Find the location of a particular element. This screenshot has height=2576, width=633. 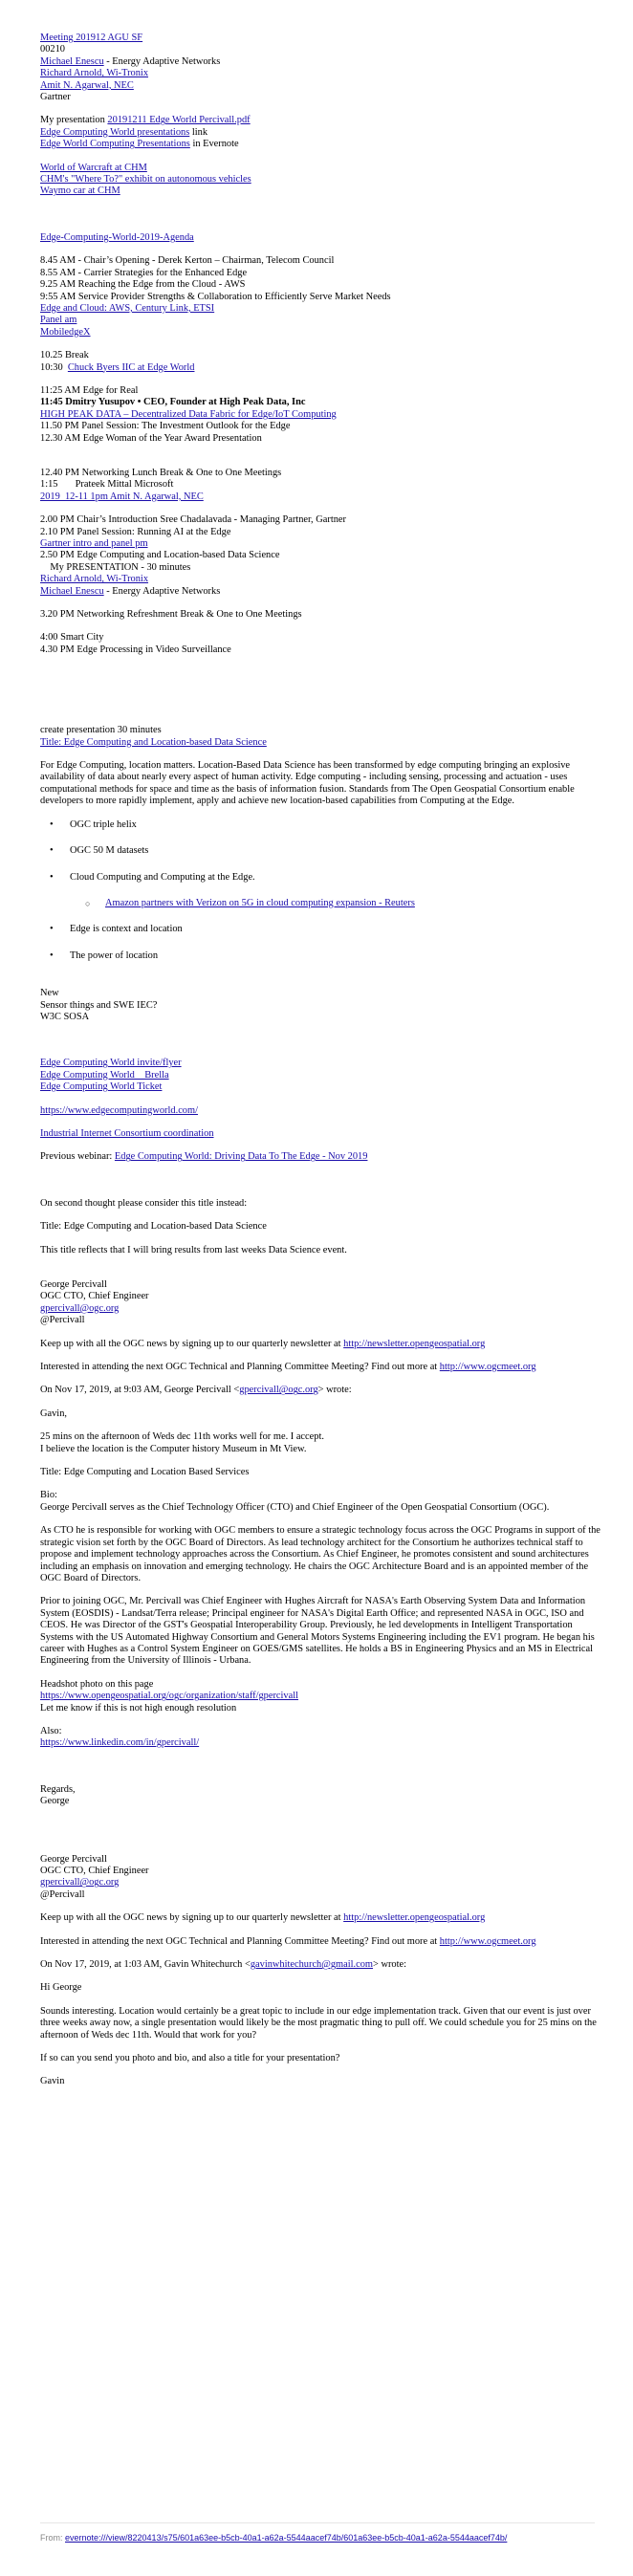

meeting-link: Meeting 201912 AGU SF is located at coordinates (91, 38).